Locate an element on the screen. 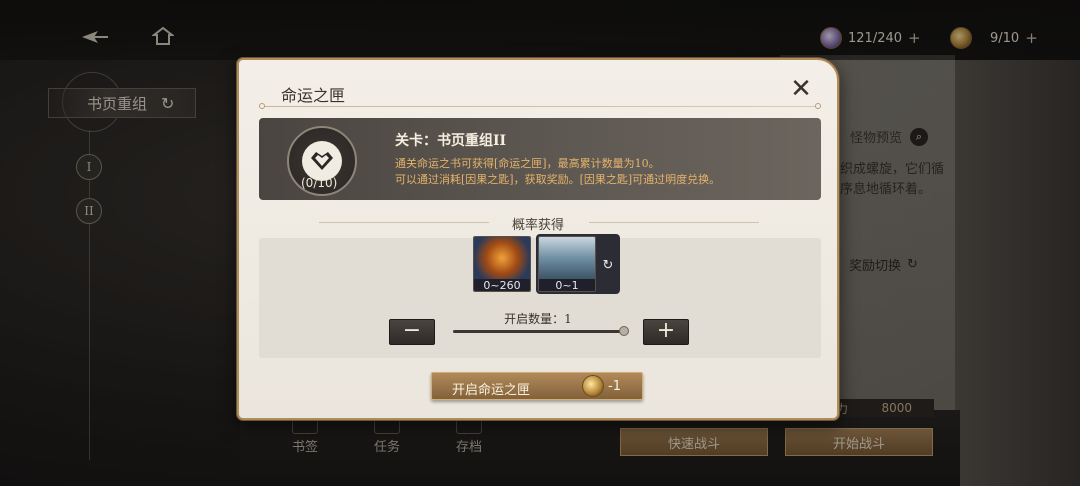 The image size is (1080, 486). reward-item-1: 0~260 is located at coordinates (502, 264).